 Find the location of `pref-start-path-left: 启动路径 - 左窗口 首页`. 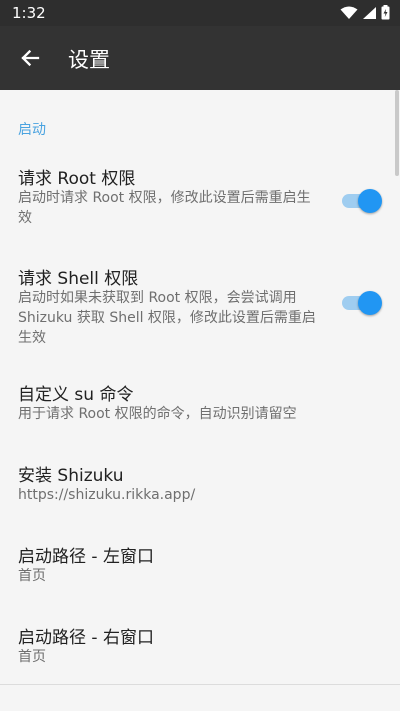

pref-start-path-left: 启动路径 - 左窗口 首页 is located at coordinates (200, 564).